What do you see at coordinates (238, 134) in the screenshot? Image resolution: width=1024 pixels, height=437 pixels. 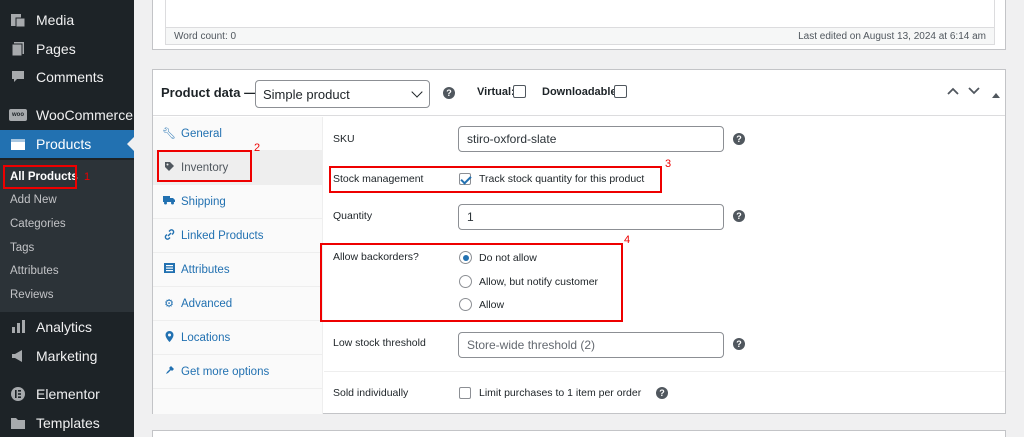 I see `tab-general: 🔧︎ General` at bounding box center [238, 134].